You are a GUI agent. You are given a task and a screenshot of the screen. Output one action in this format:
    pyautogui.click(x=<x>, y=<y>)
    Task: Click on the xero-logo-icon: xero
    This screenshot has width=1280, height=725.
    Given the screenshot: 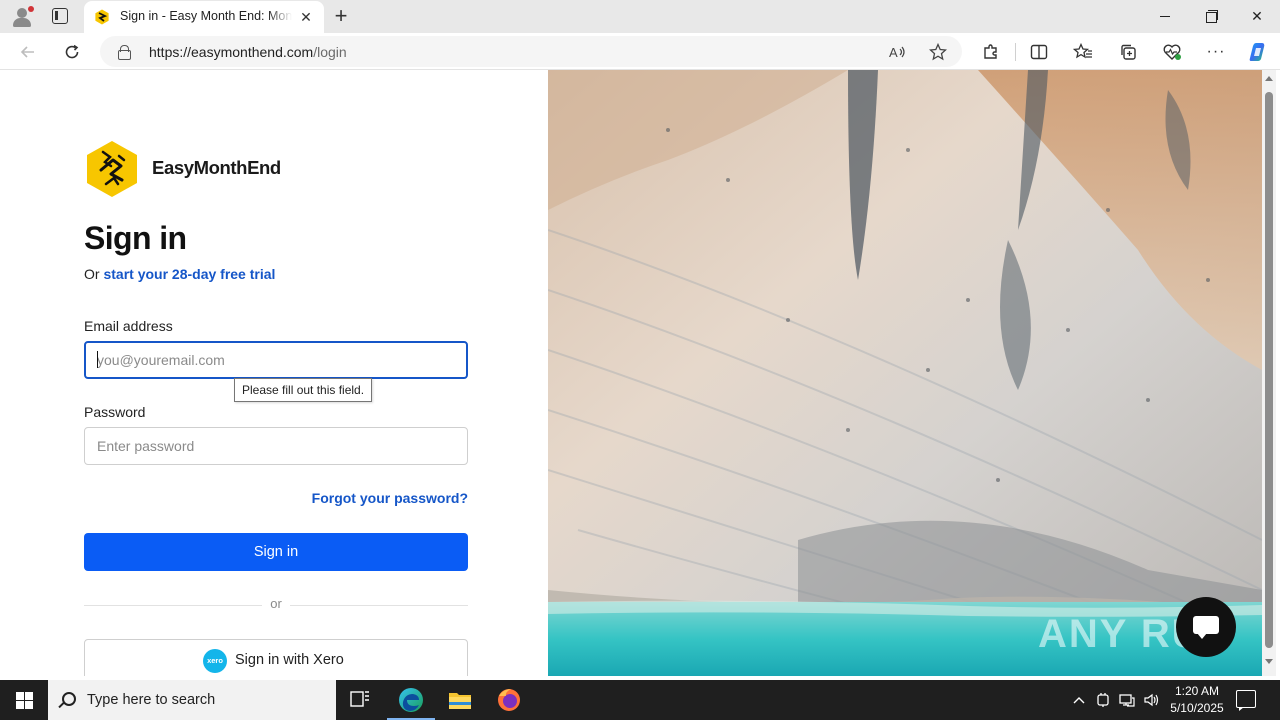 What is the action you would take?
    pyautogui.click(x=215, y=661)
    